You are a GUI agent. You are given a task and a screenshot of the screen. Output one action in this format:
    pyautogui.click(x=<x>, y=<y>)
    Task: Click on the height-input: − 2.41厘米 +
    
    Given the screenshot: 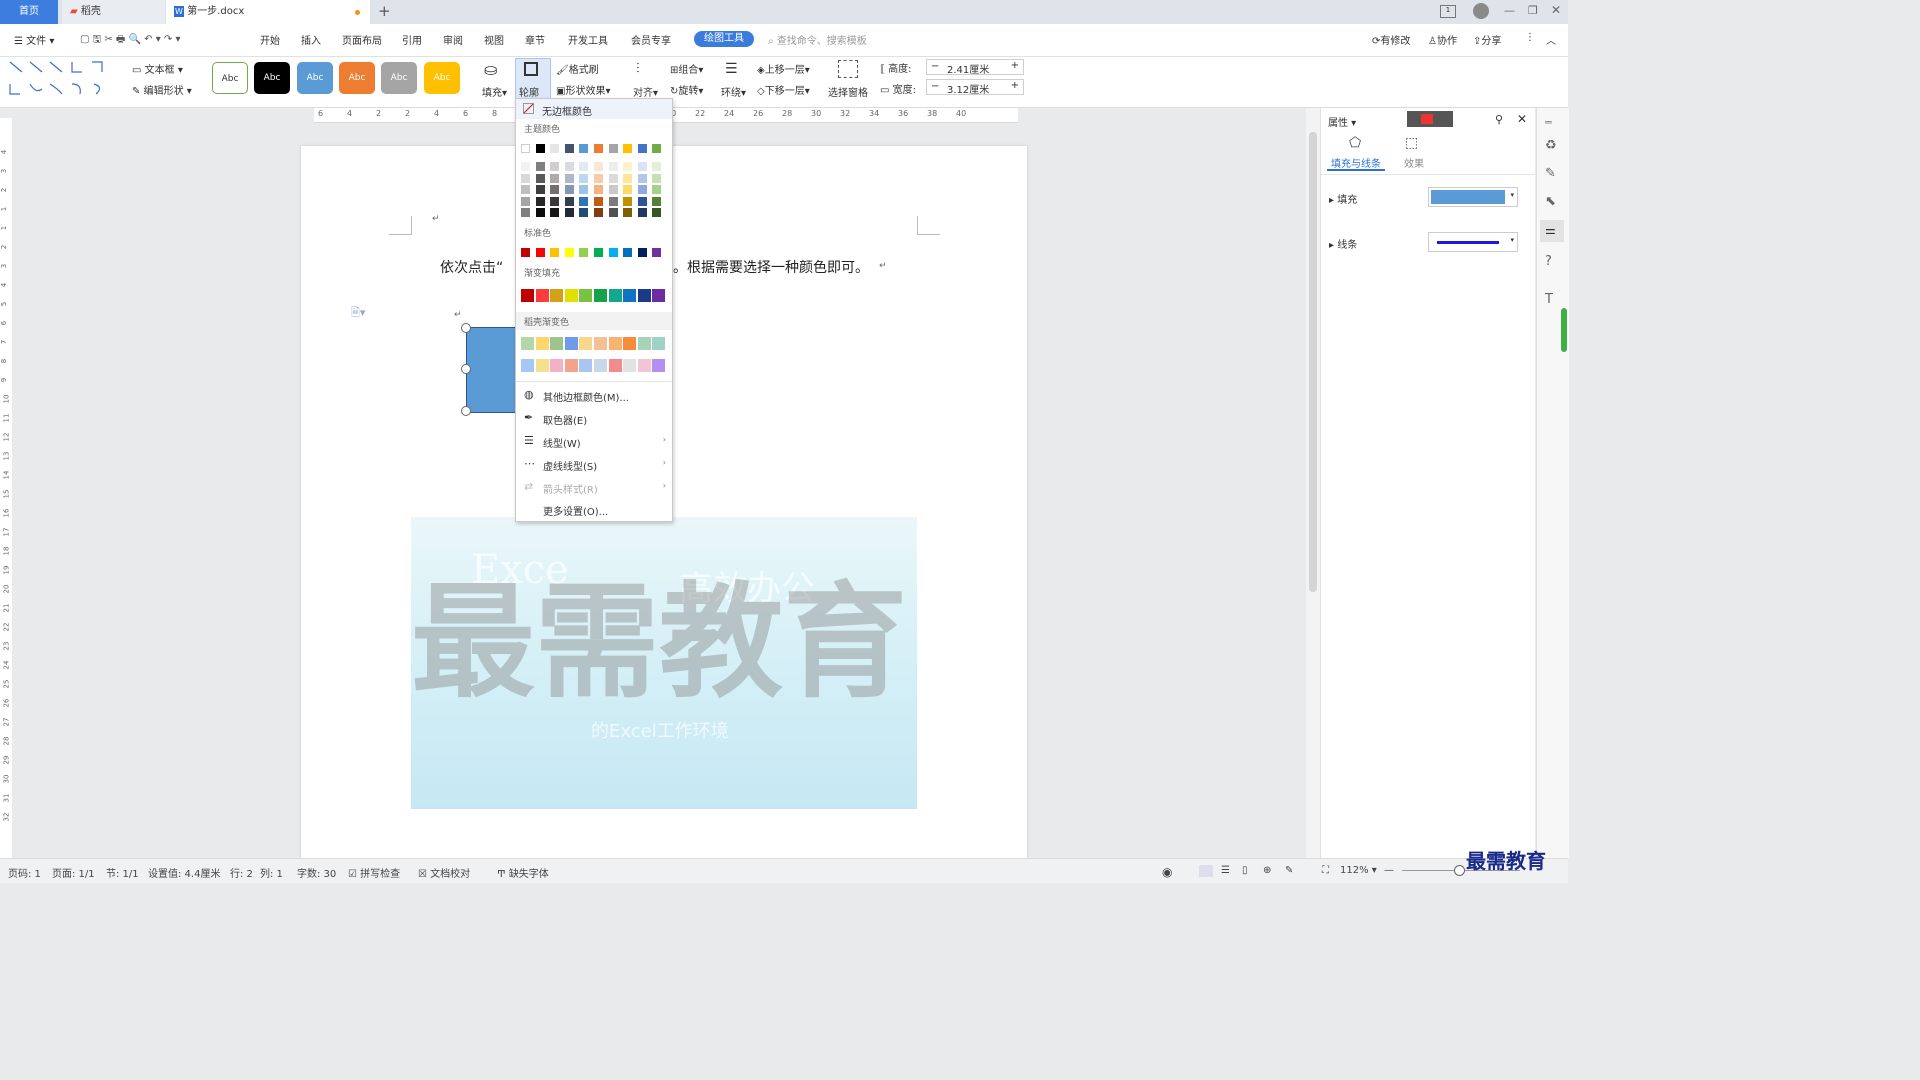 What is the action you would take?
    pyautogui.click(x=975, y=67)
    